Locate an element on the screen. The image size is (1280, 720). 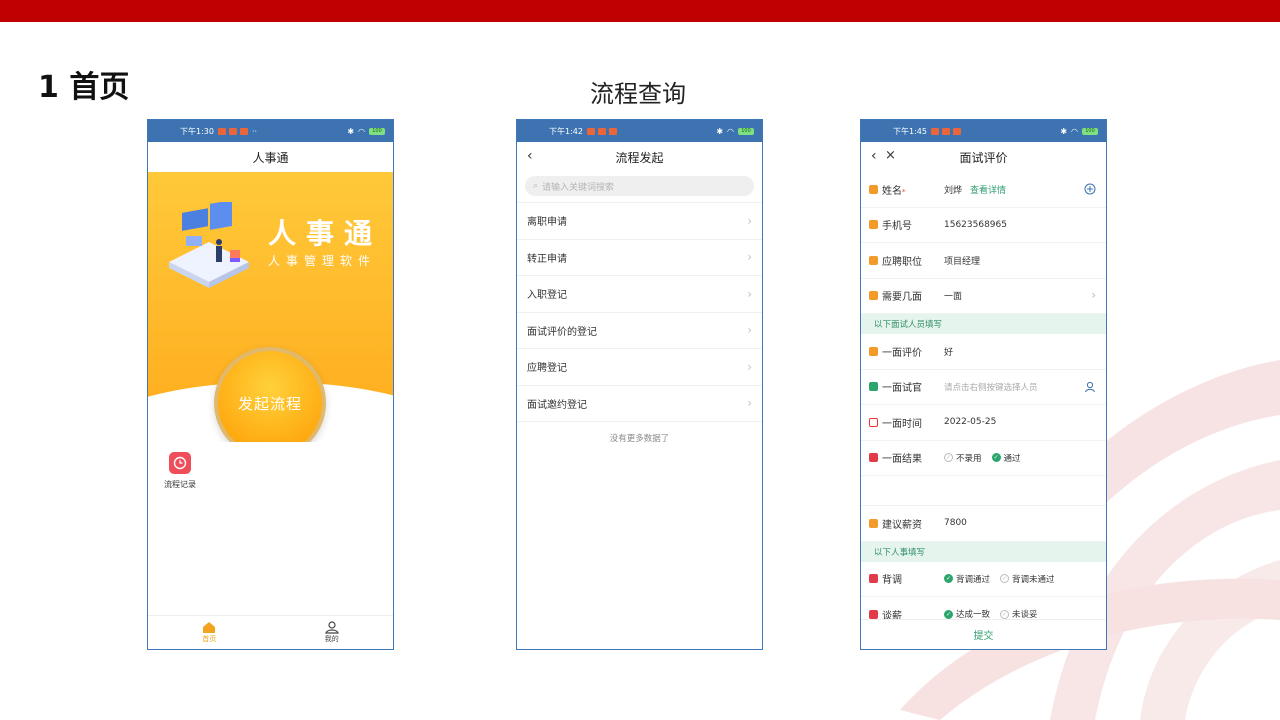
nav-bar: ‹ 流程发起 is located at coordinates (639, 157).